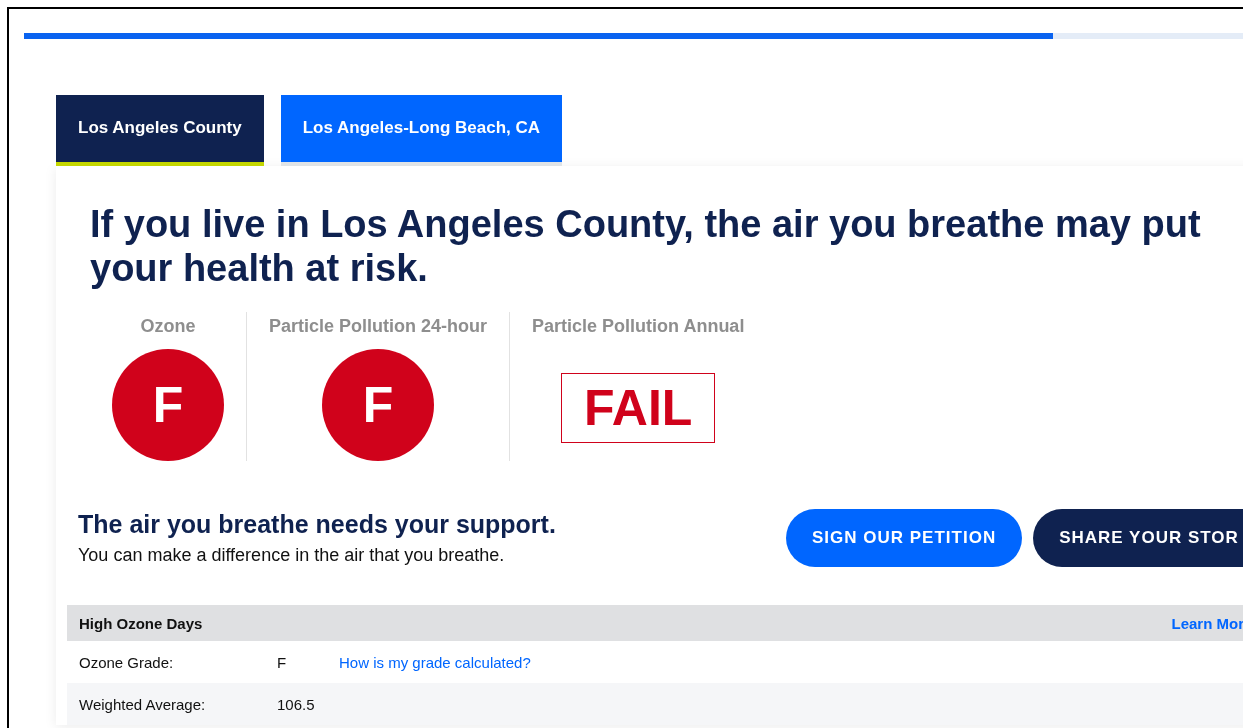 The image size is (1243, 728). Describe the element at coordinates (160, 130) in the screenshot. I see `location-tab: Los Angeles County` at that location.